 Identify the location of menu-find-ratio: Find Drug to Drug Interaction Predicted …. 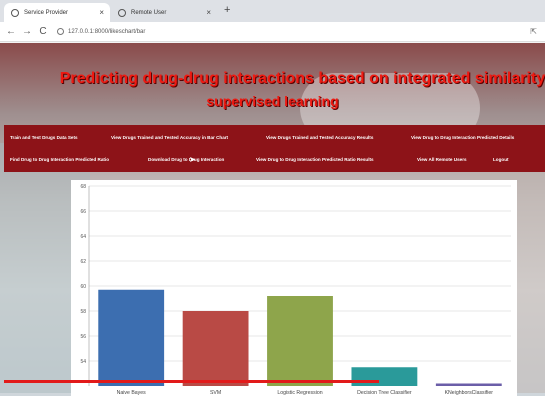
(59, 159).